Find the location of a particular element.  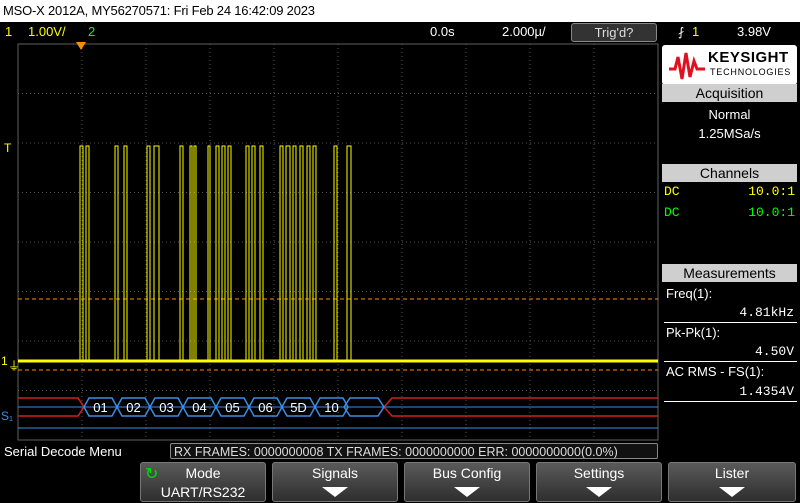

ch2-coupling: DC is located at coordinates (672, 212).